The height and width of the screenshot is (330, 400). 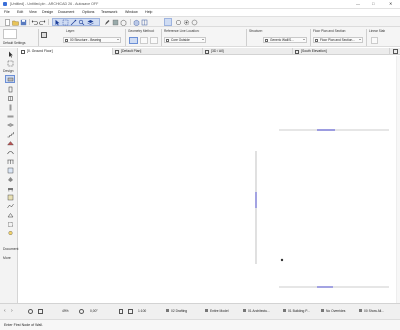 I want to click on linear-slab-button, so click(x=374, y=40).